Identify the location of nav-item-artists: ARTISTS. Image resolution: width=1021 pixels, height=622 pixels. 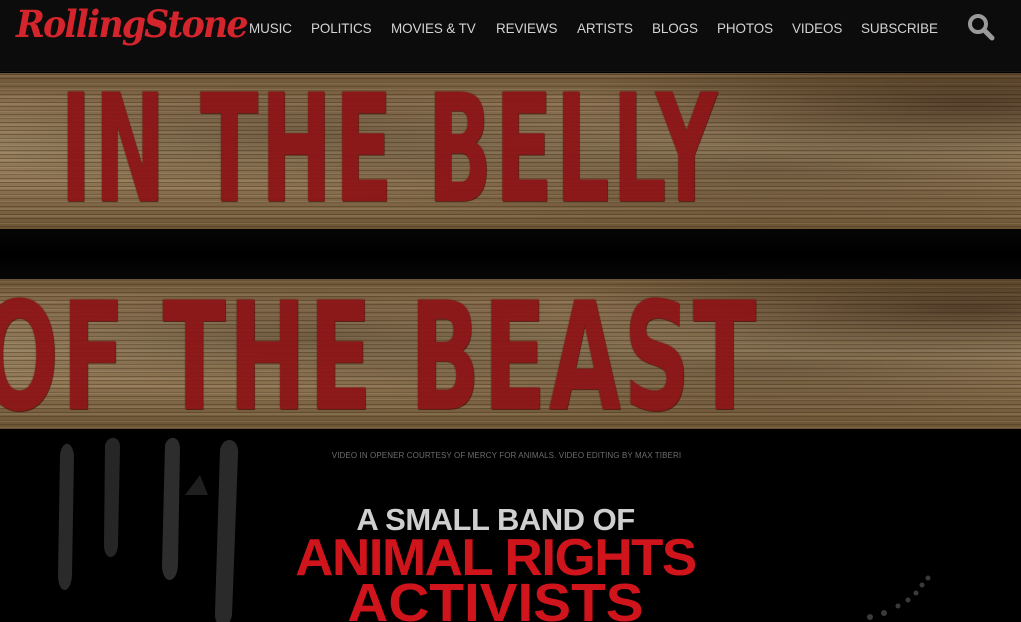
(605, 28).